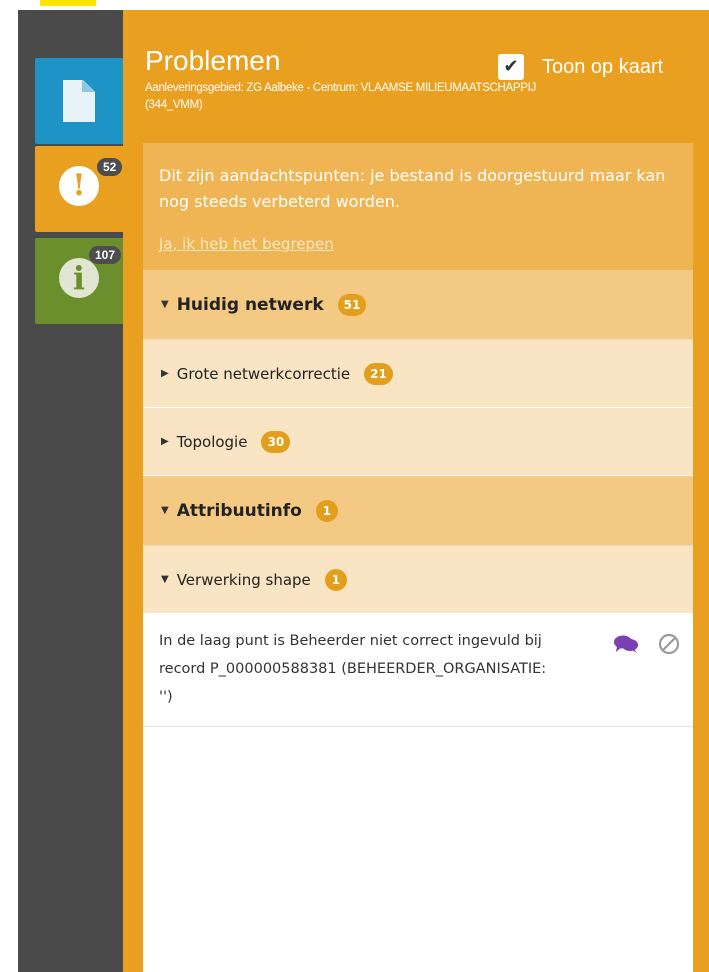  Describe the element at coordinates (263, 373) in the screenshot. I see `subgroup-label: Grote netwerkcorrectie` at that location.